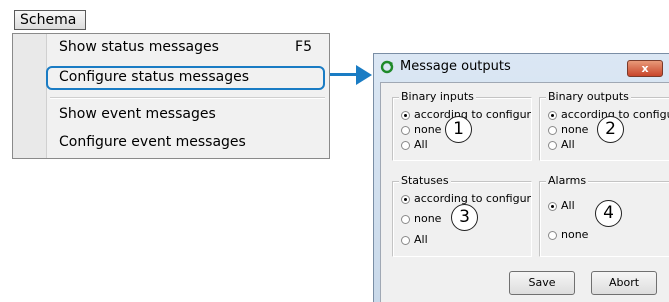  I want to click on group-label-statuses: Statuses, so click(425, 180).